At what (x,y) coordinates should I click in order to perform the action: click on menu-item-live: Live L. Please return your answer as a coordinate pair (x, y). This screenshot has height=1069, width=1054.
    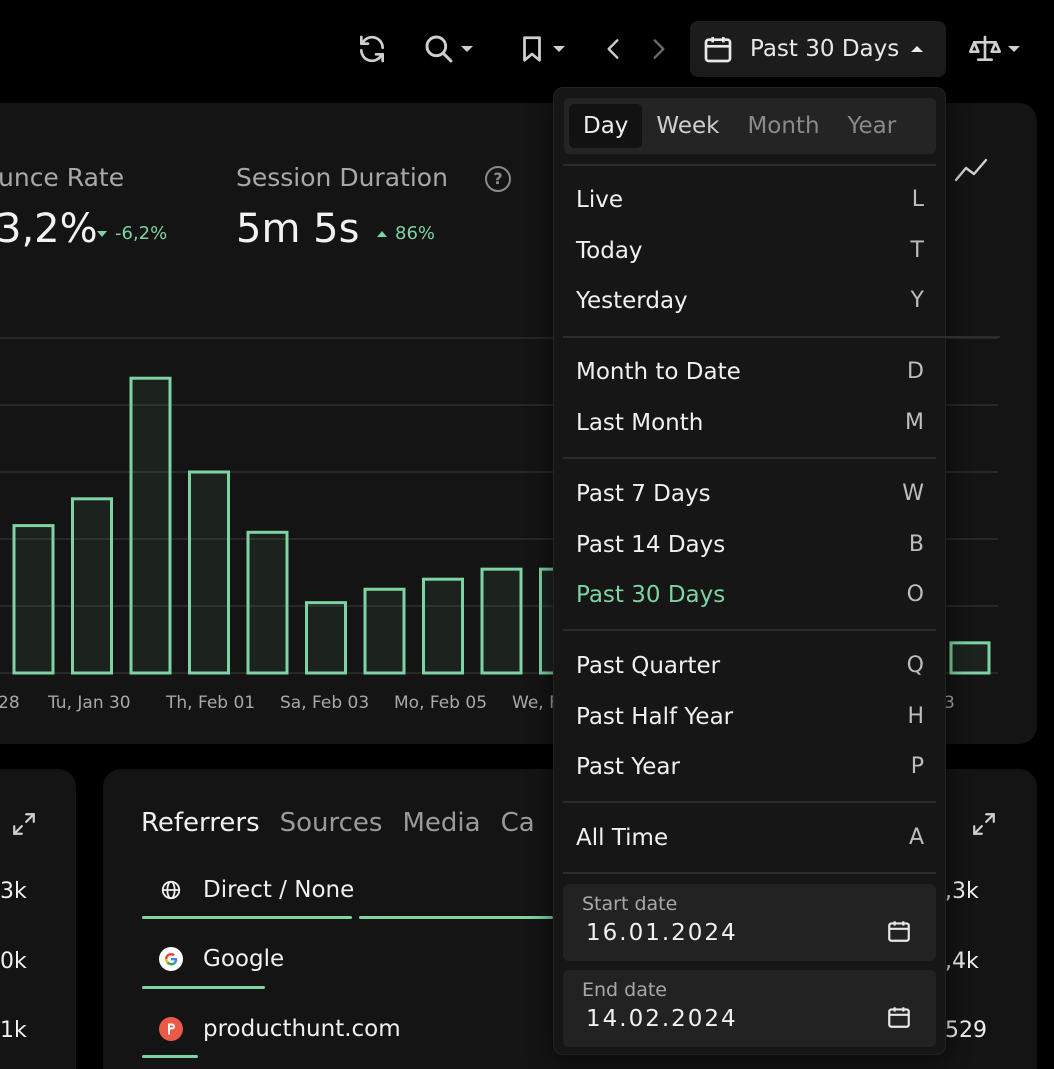
    Looking at the image, I should click on (750, 200).